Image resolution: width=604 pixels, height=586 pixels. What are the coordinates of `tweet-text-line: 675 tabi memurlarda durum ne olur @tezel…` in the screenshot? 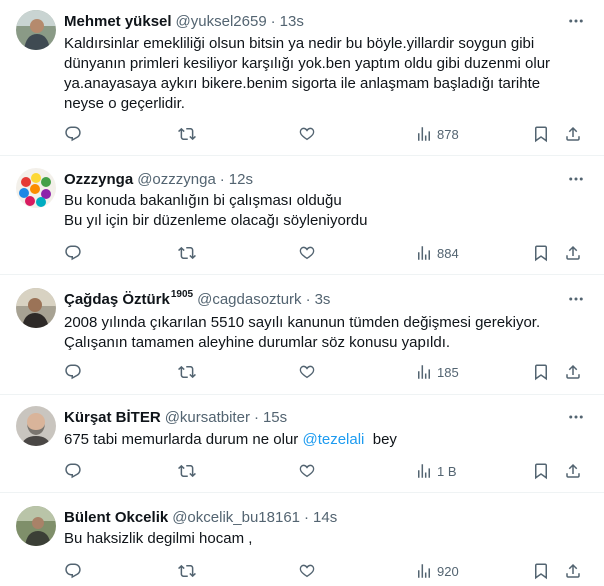 It's located at (324, 440).